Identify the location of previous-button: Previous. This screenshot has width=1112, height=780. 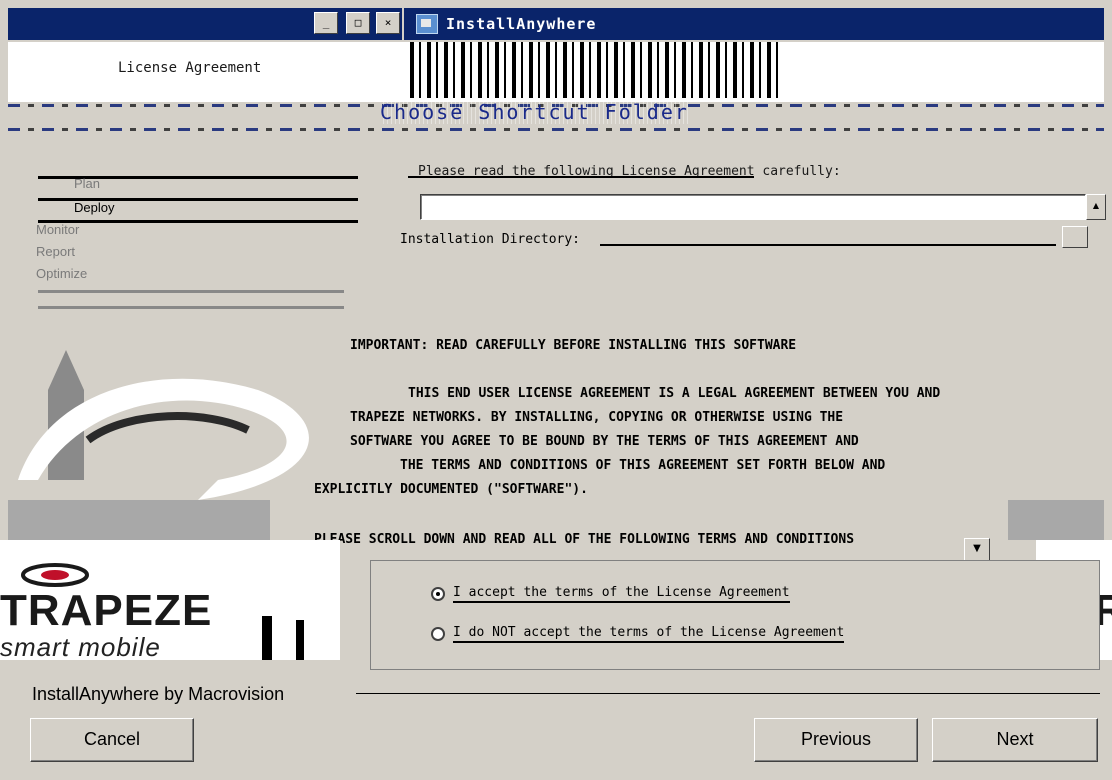
(836, 740).